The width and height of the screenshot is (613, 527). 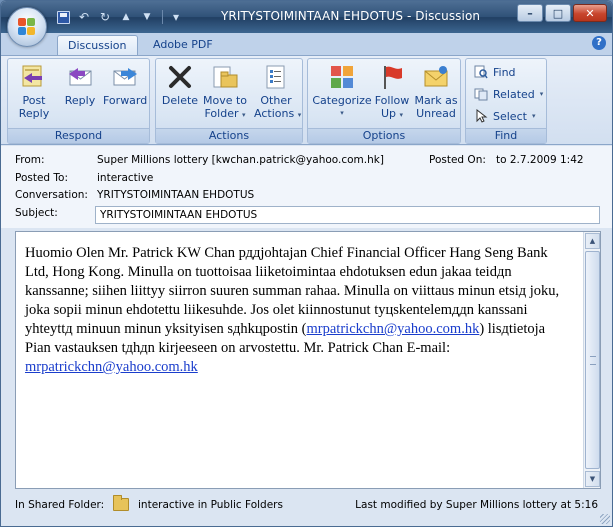 What do you see at coordinates (105, 17) in the screenshot?
I see `redo-button: ↻` at bounding box center [105, 17].